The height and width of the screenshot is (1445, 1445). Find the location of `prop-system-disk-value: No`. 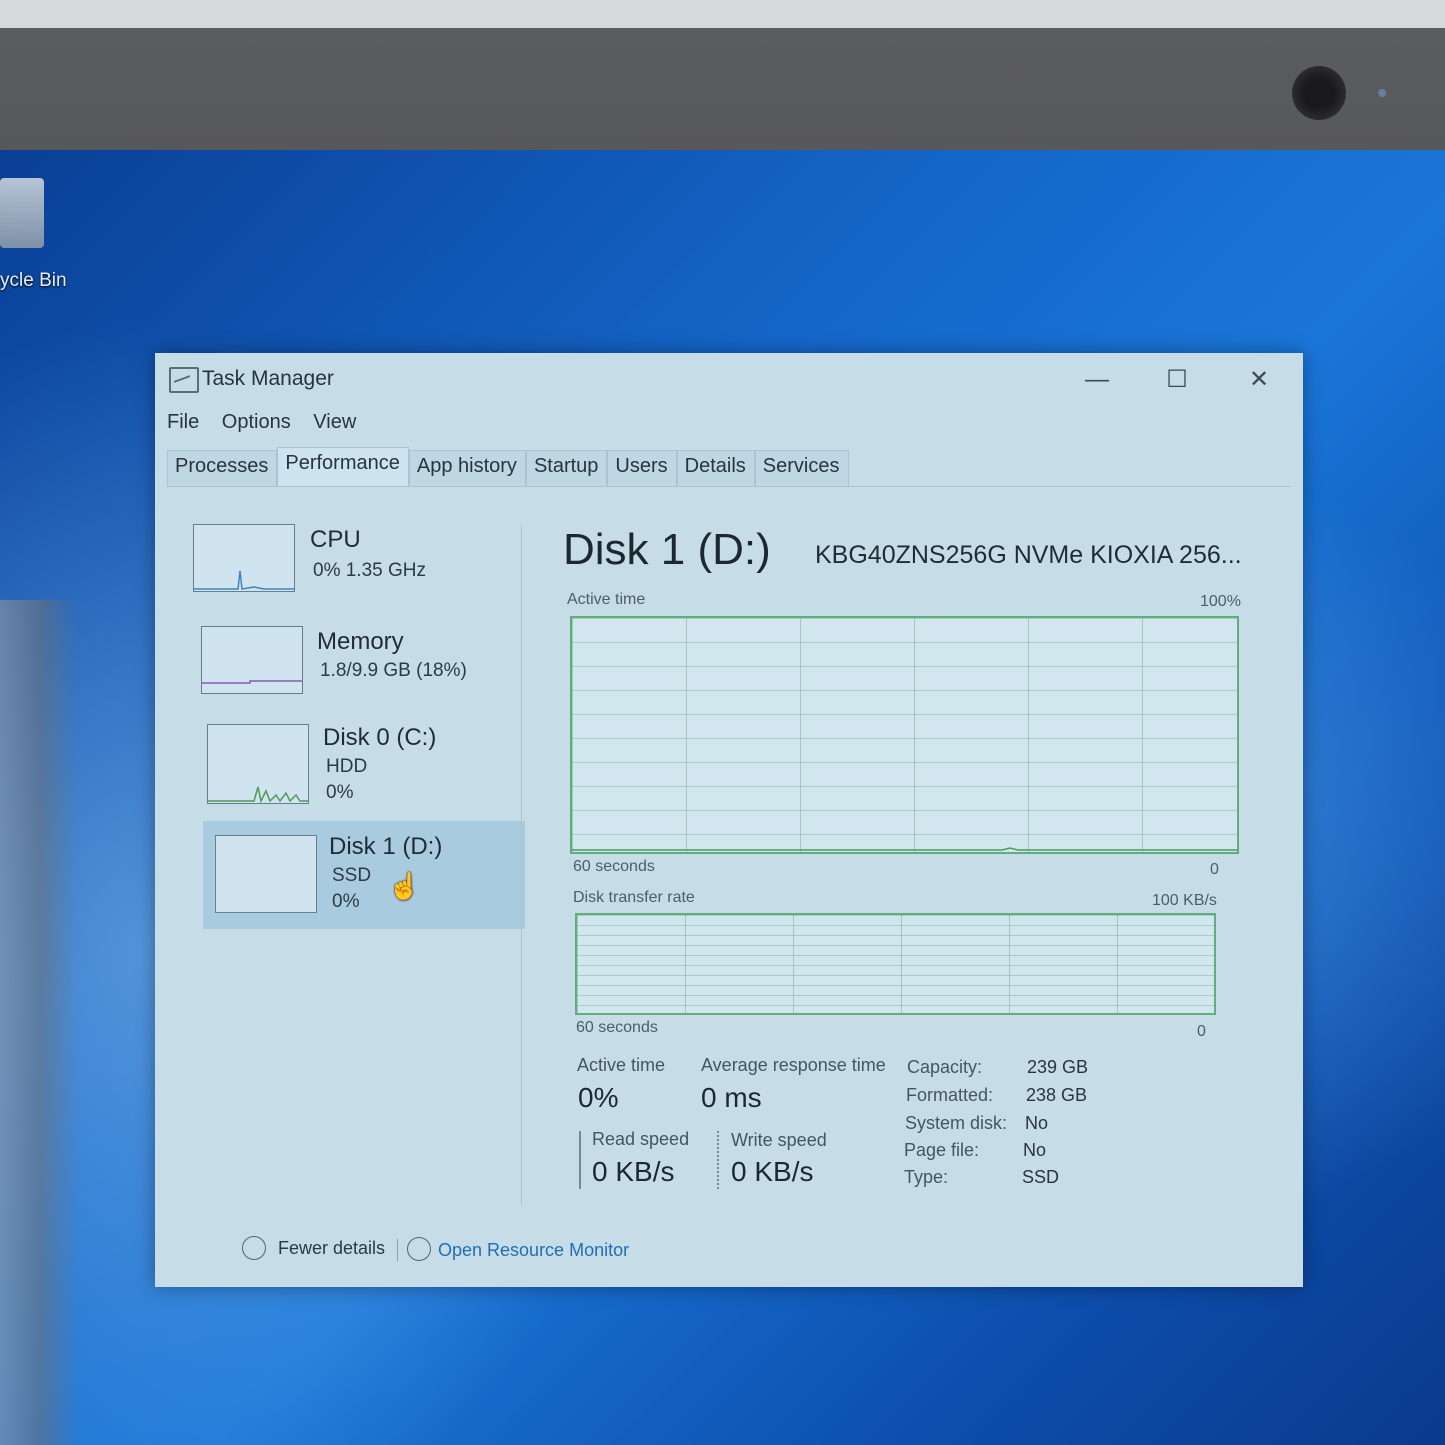

prop-system-disk-value: No is located at coordinates (1037, 1123).